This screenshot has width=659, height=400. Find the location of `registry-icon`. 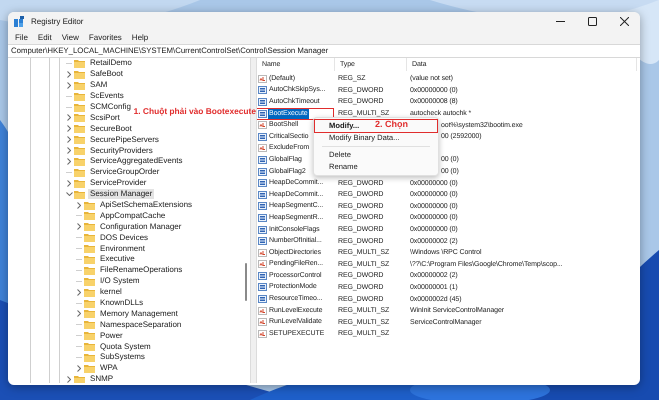

registry-icon is located at coordinates (19, 21).